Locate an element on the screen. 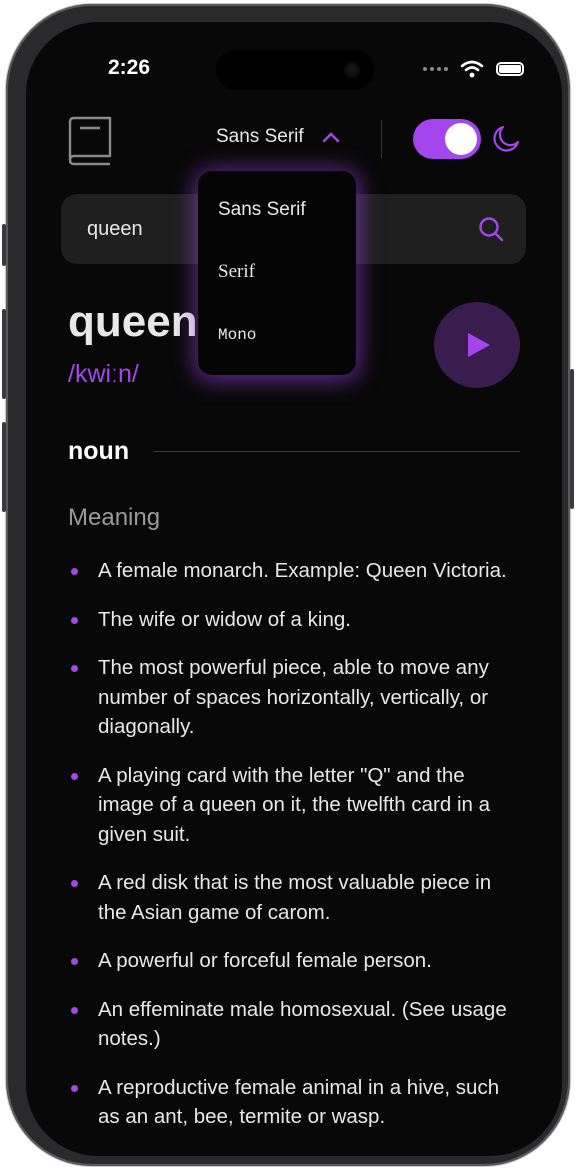 This screenshot has width=576, height=1170. header-divider is located at coordinates (381, 139).